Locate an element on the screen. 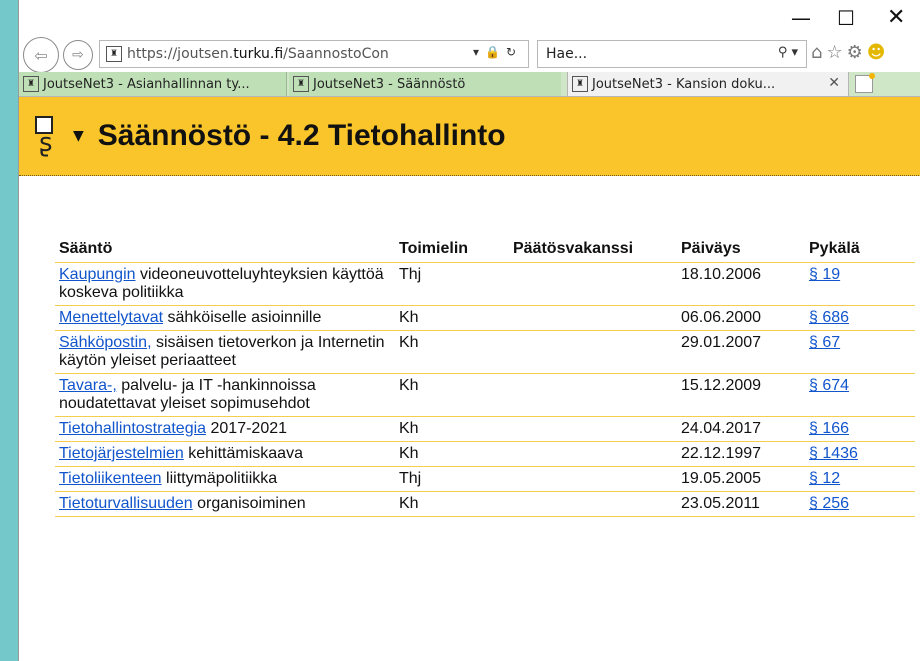 This screenshot has height=661, width=920. column-header-organ: Toimielin is located at coordinates (452, 245).